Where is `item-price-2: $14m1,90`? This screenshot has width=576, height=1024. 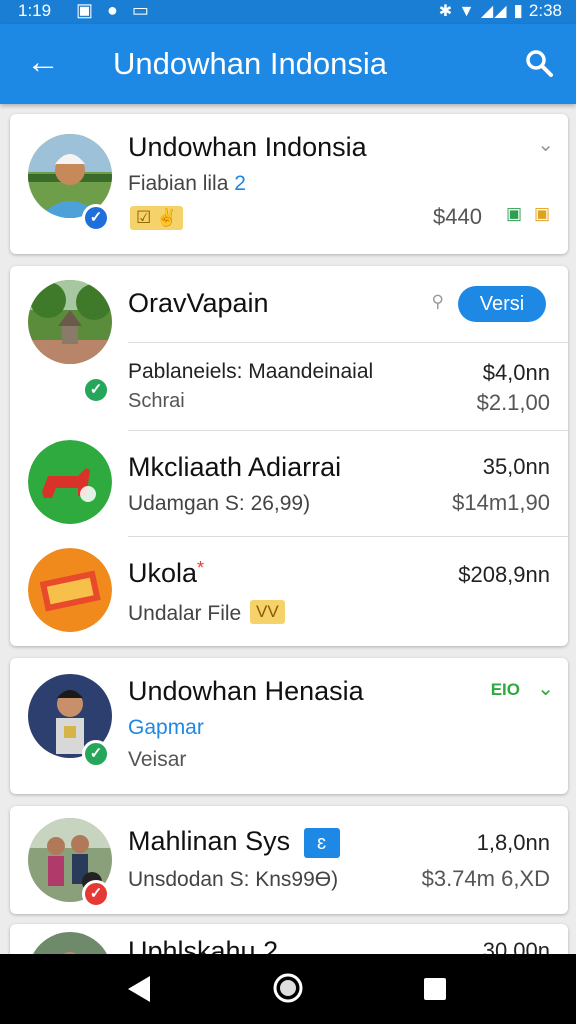 item-price-2: $14m1,90 is located at coordinates (501, 502).